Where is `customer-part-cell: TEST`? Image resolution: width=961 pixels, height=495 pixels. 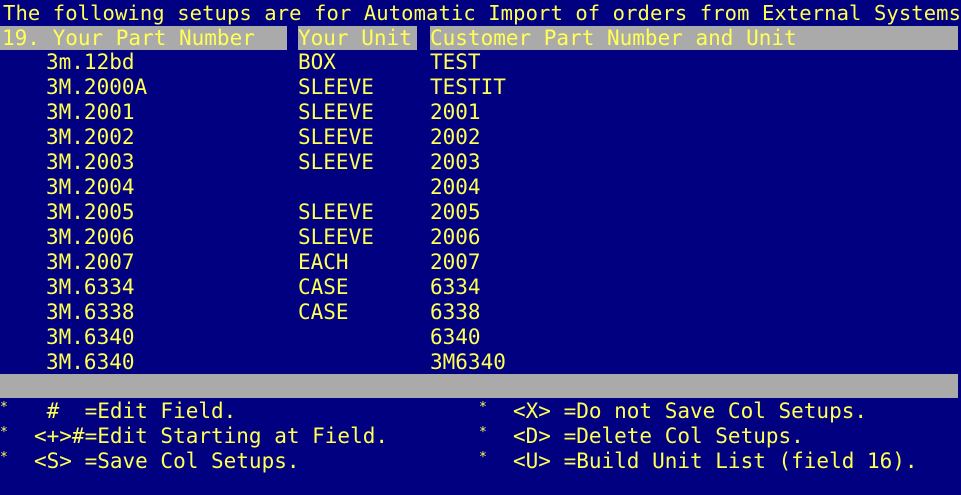
customer-part-cell: TEST is located at coordinates (455, 62).